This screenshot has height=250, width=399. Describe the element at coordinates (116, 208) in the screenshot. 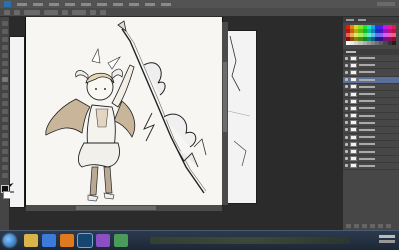

I see `horizontal-scroll-thumb` at that location.